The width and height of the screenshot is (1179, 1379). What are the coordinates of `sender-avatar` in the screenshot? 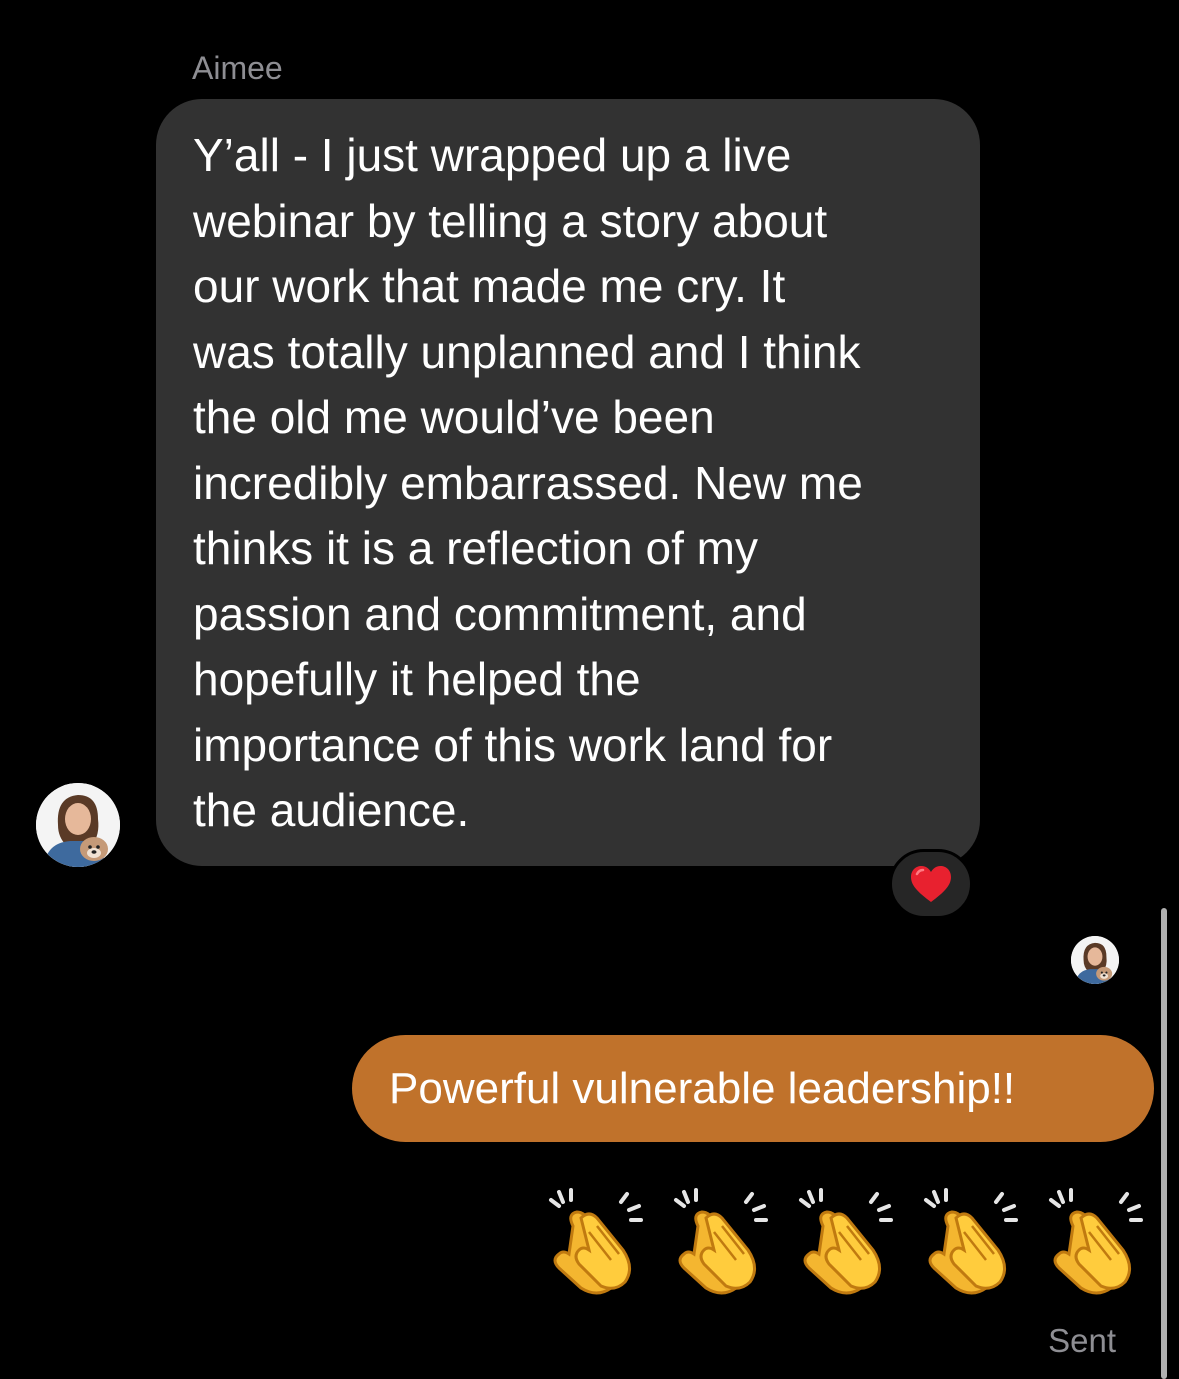 It's located at (78, 825).